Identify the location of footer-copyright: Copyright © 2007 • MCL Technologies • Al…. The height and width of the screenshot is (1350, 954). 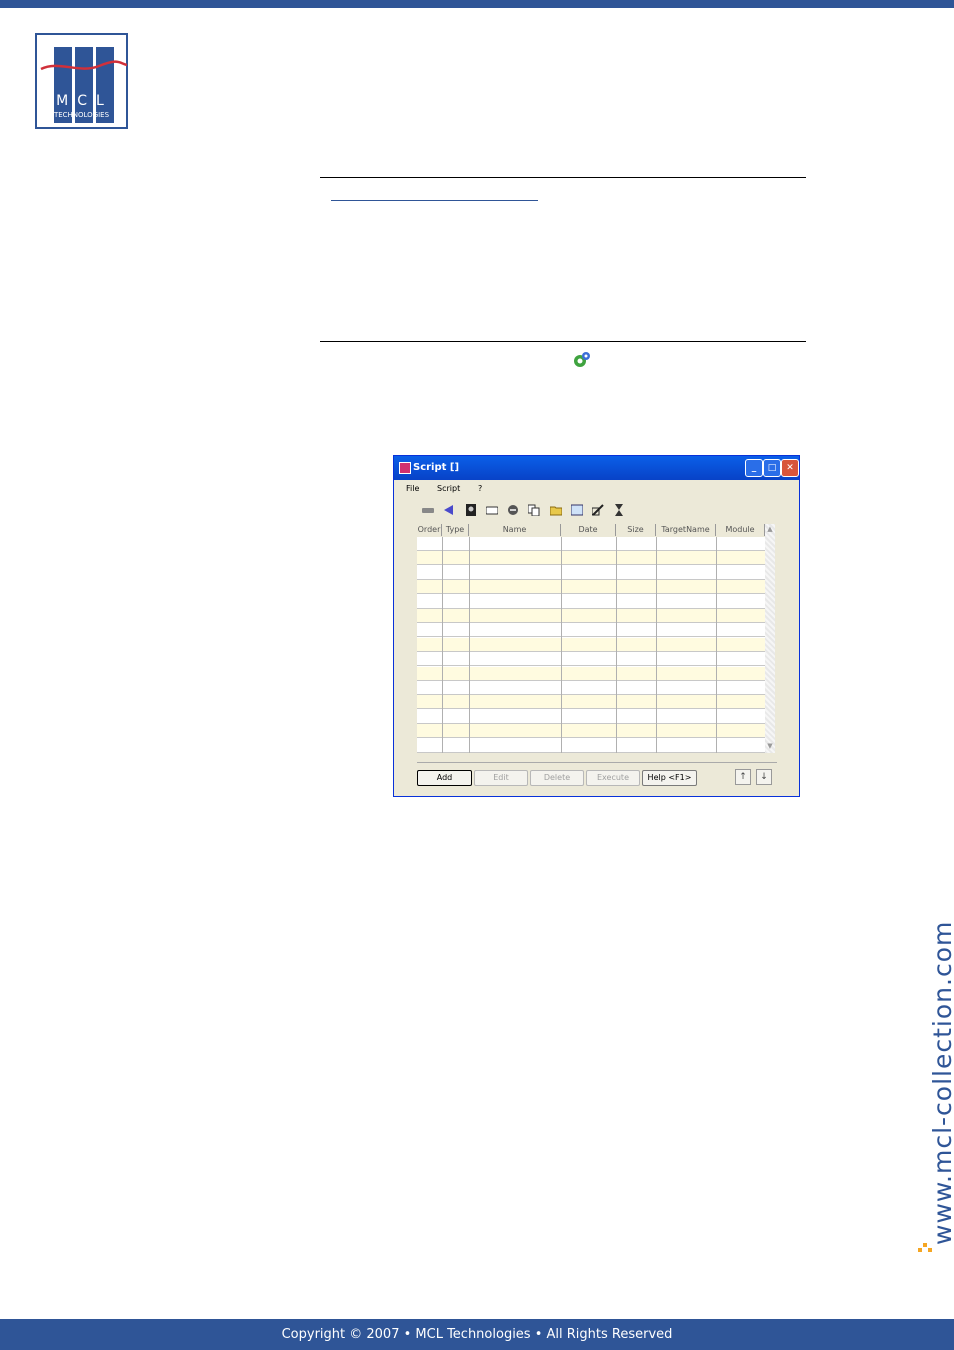
(477, 1334).